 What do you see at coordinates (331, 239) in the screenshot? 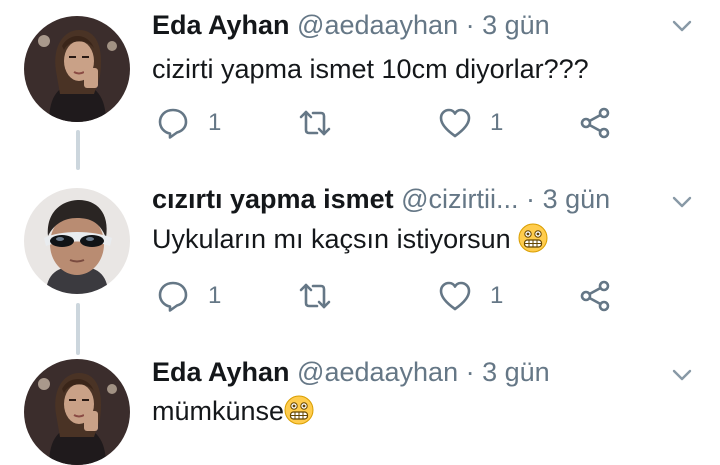
I see `tweet-text-content: Uykuların mı kaçsın istiyorsun` at bounding box center [331, 239].